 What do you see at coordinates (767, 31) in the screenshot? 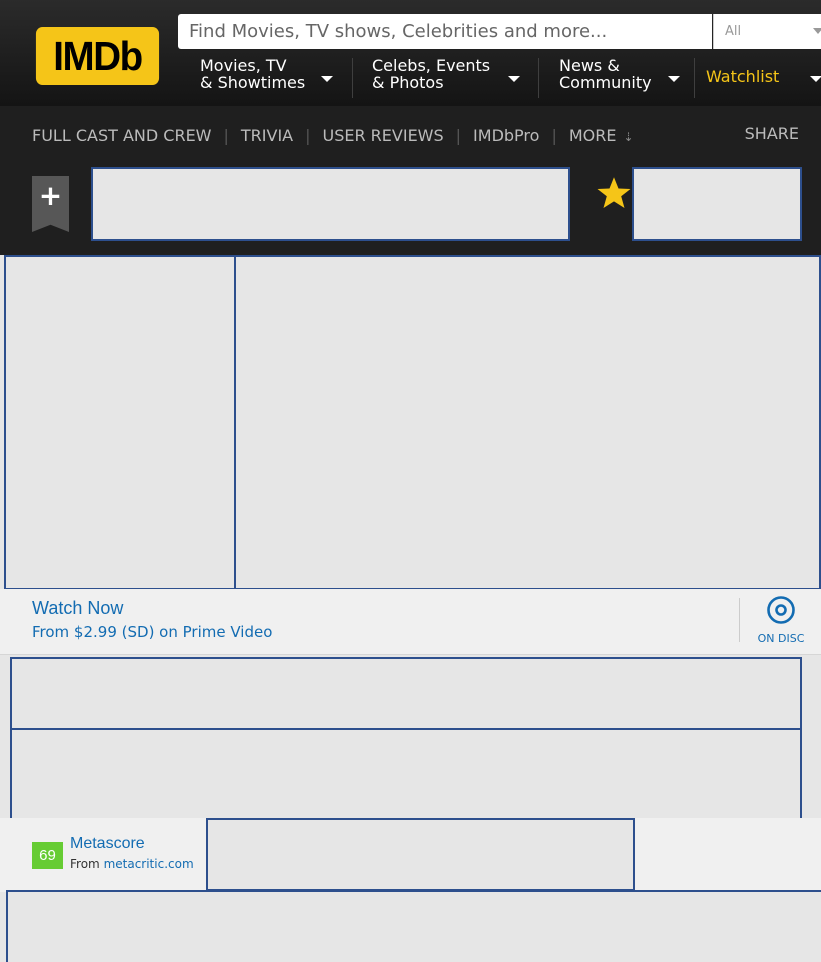
I see `search-category-select: All` at bounding box center [767, 31].